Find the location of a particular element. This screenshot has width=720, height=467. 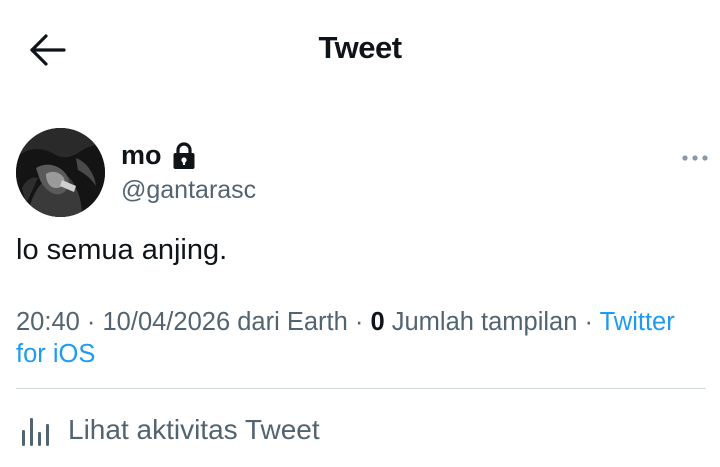

author-display-name: mo is located at coordinates (158, 155).